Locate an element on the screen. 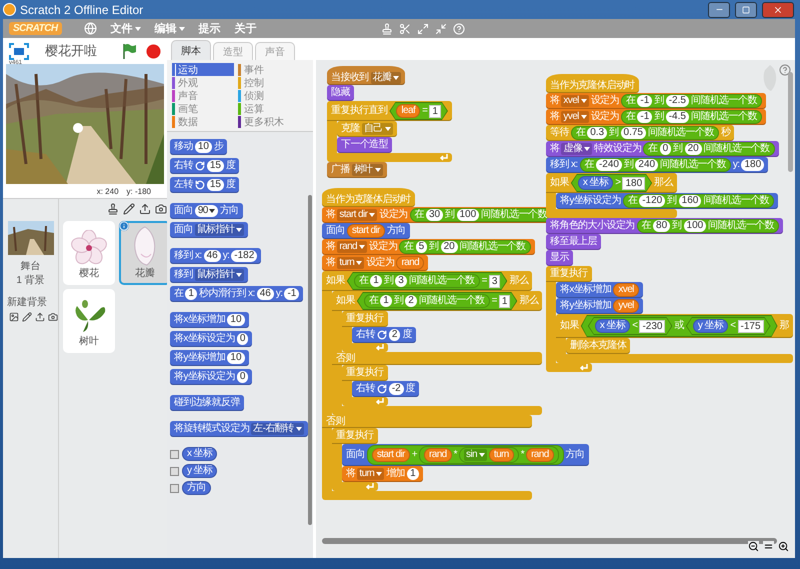 This screenshot has height=569, width=800. category-label: 运算 is located at coordinates (254, 109).